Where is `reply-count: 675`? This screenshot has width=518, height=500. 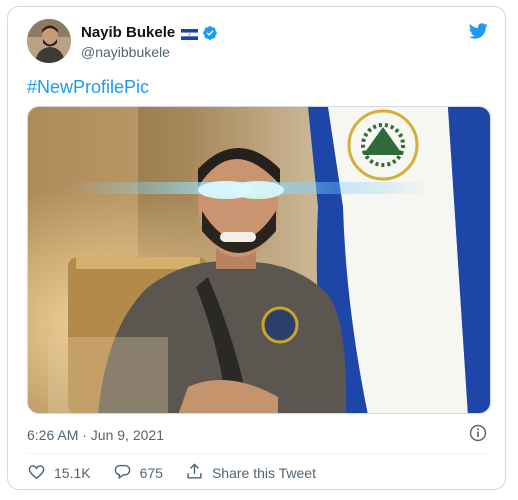 reply-count: 675 is located at coordinates (151, 473).